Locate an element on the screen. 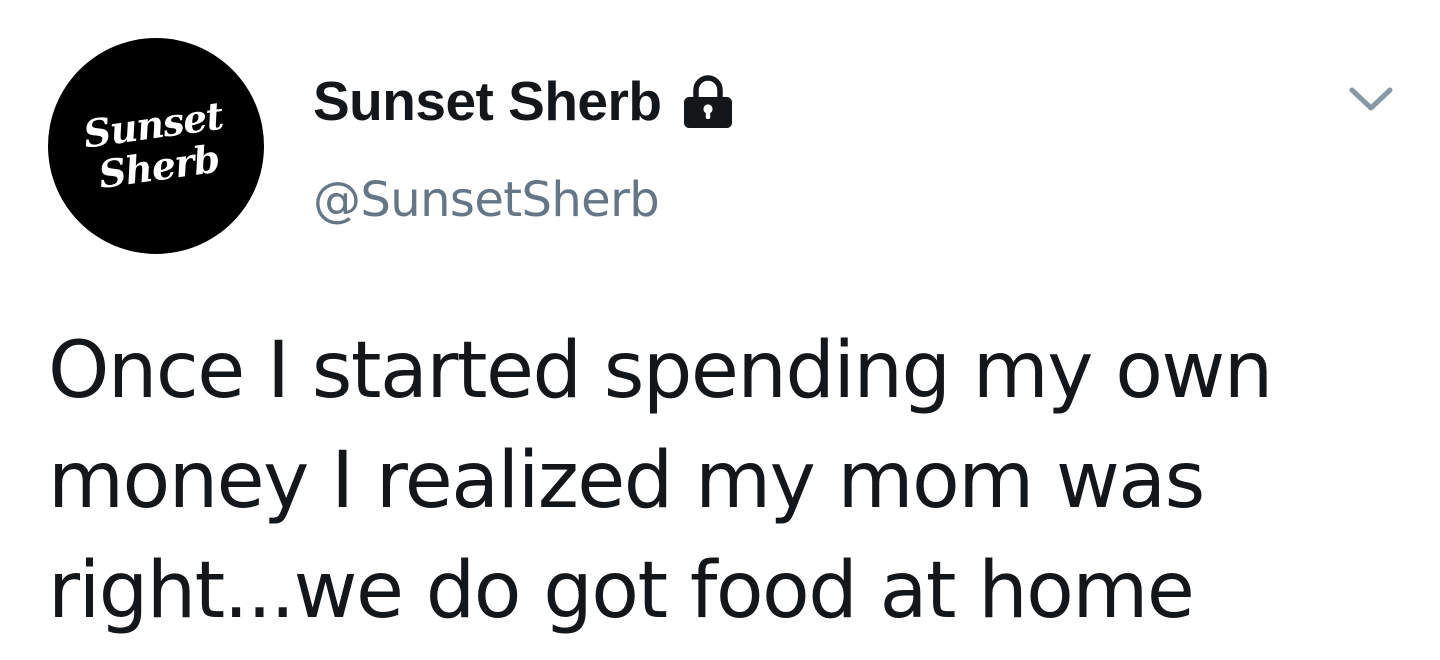 The image size is (1440, 660). tweet-text-line: right...we do got food at home is located at coordinates (621, 591).